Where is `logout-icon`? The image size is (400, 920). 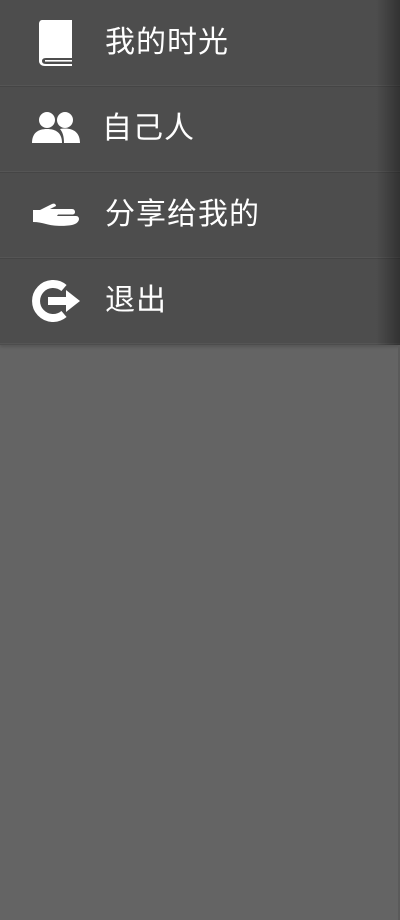 logout-icon is located at coordinates (56, 301).